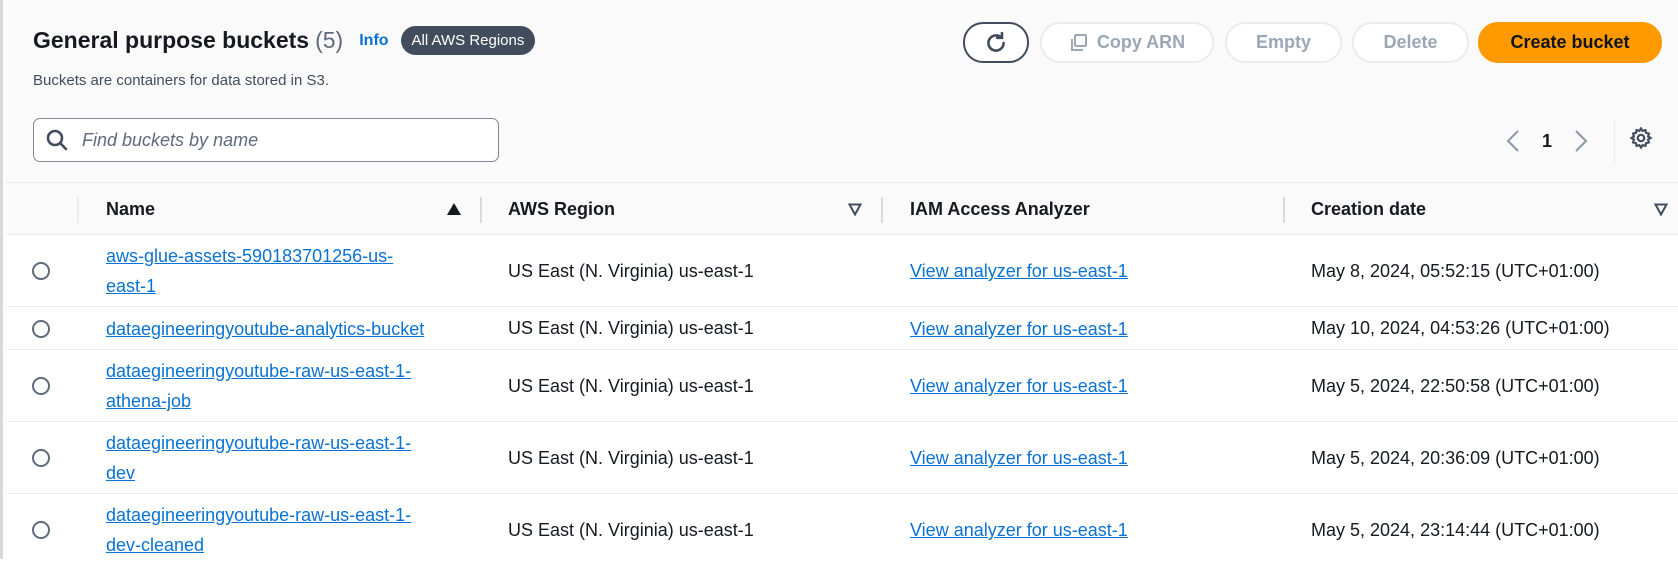 Image resolution: width=1678 pixels, height=566 pixels. I want to click on column-created: Creation date, so click(1368, 209).